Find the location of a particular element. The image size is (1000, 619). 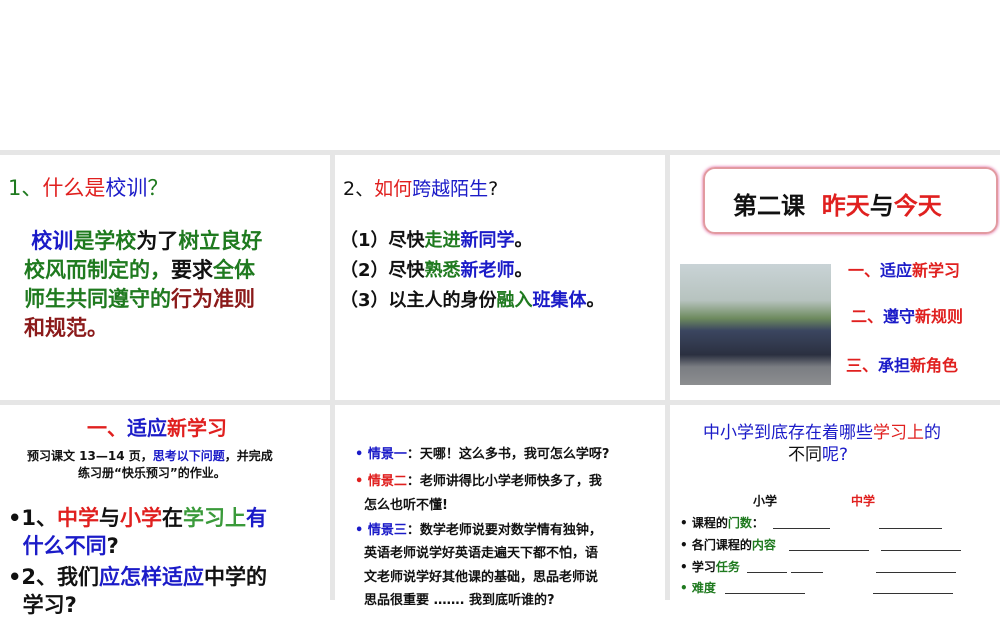

text-segment: 内容 is located at coordinates (763, 545).